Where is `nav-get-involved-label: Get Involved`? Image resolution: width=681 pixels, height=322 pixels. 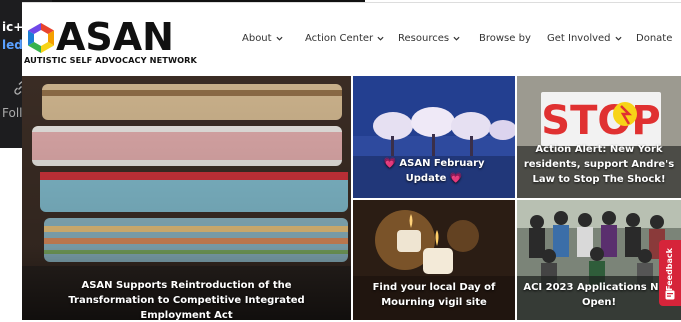
nav-get-involved-label: Get Involved is located at coordinates (579, 38).